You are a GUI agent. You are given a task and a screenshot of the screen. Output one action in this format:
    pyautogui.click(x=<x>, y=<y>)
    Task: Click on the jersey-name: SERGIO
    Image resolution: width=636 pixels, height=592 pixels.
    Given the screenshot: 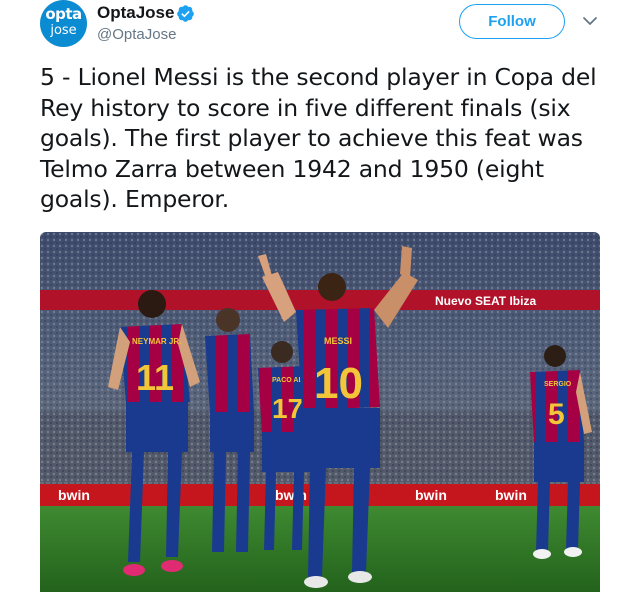 What is the action you would take?
    pyautogui.click(x=558, y=384)
    